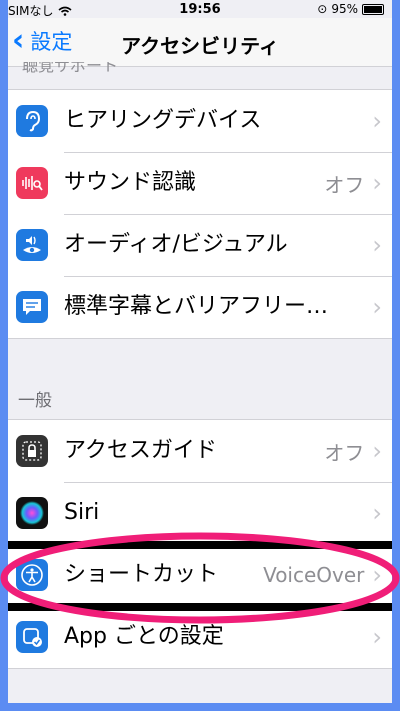 This screenshot has height=711, width=400. What do you see at coordinates (32, 183) in the screenshot?
I see `sound-recognition-icon` at bounding box center [32, 183].